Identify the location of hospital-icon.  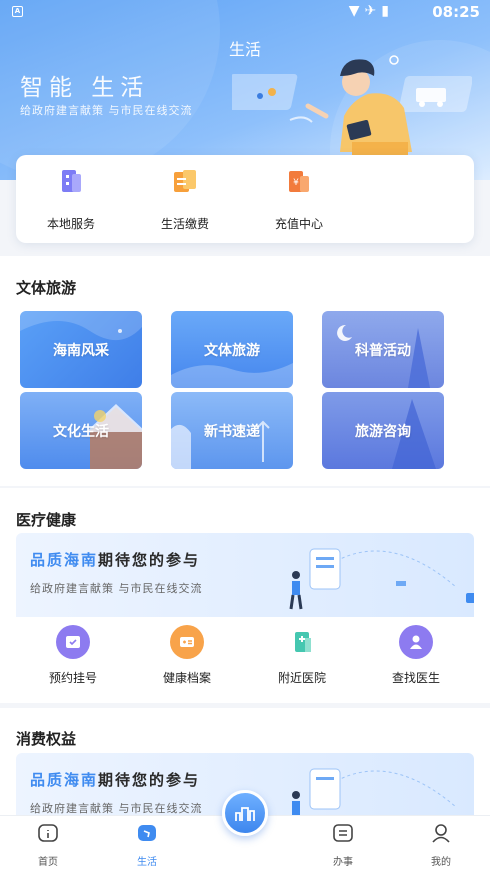
(302, 642).